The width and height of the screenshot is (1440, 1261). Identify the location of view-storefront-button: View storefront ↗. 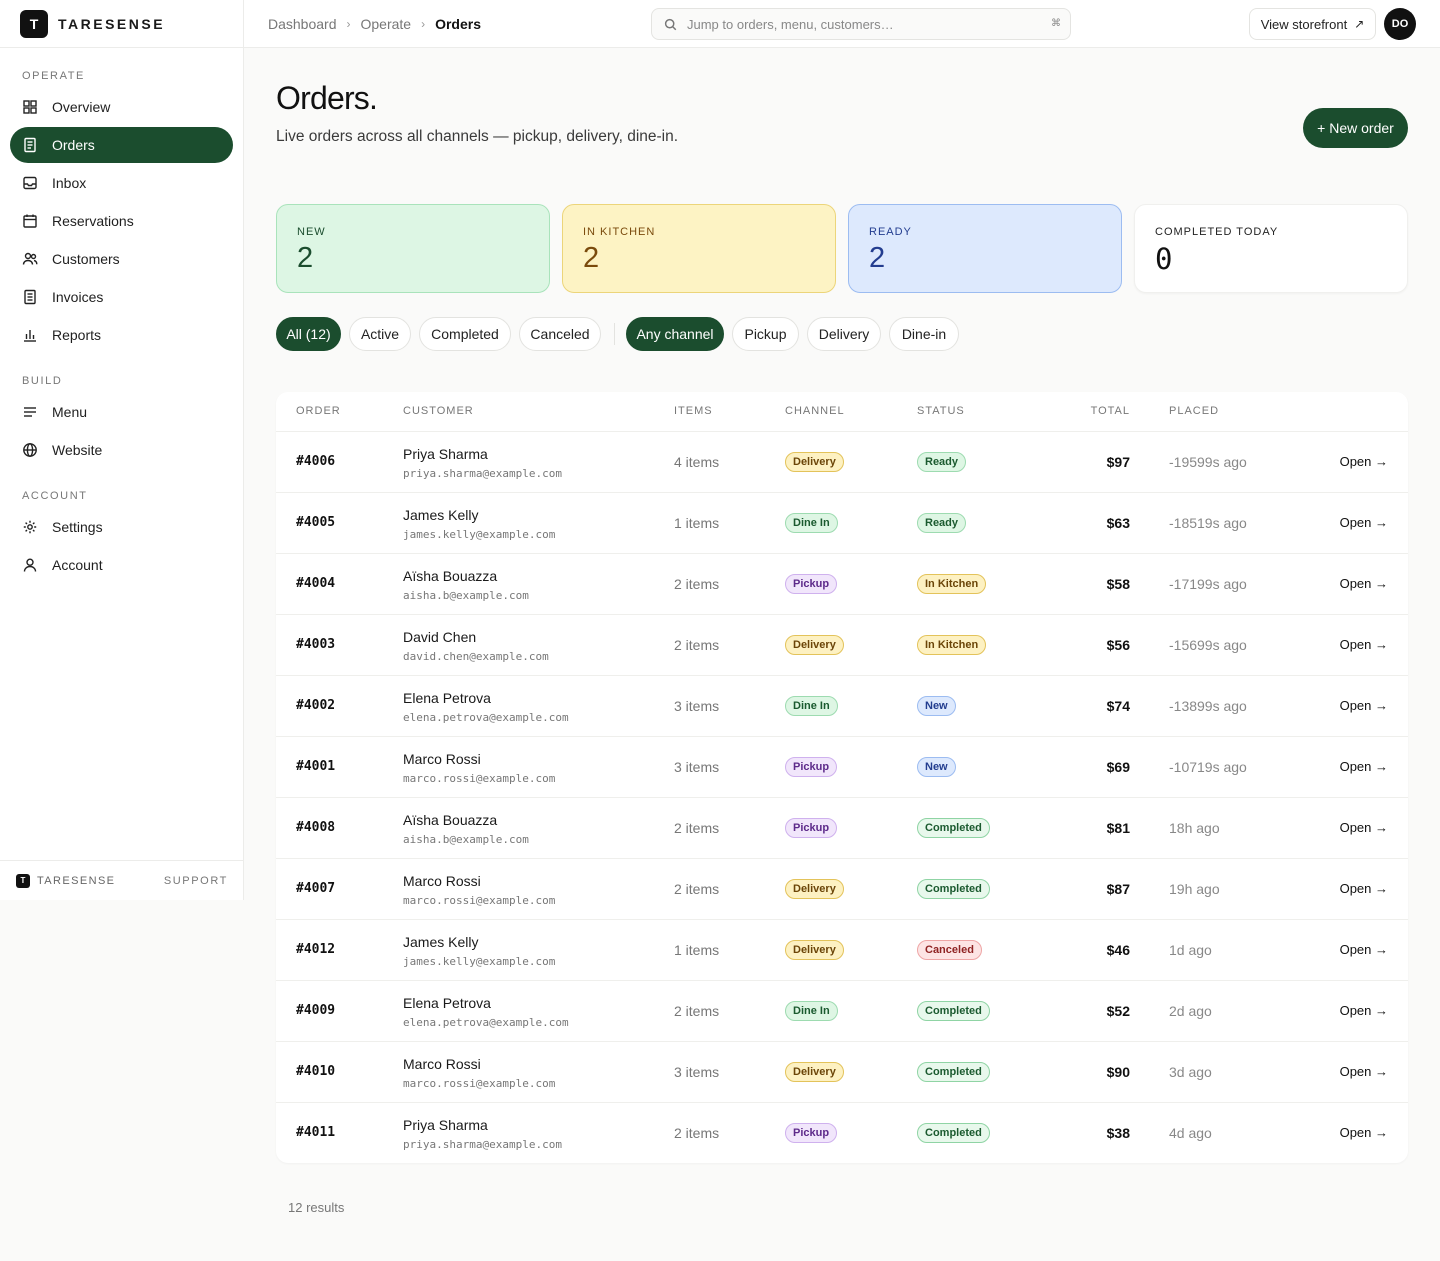
(1312, 24).